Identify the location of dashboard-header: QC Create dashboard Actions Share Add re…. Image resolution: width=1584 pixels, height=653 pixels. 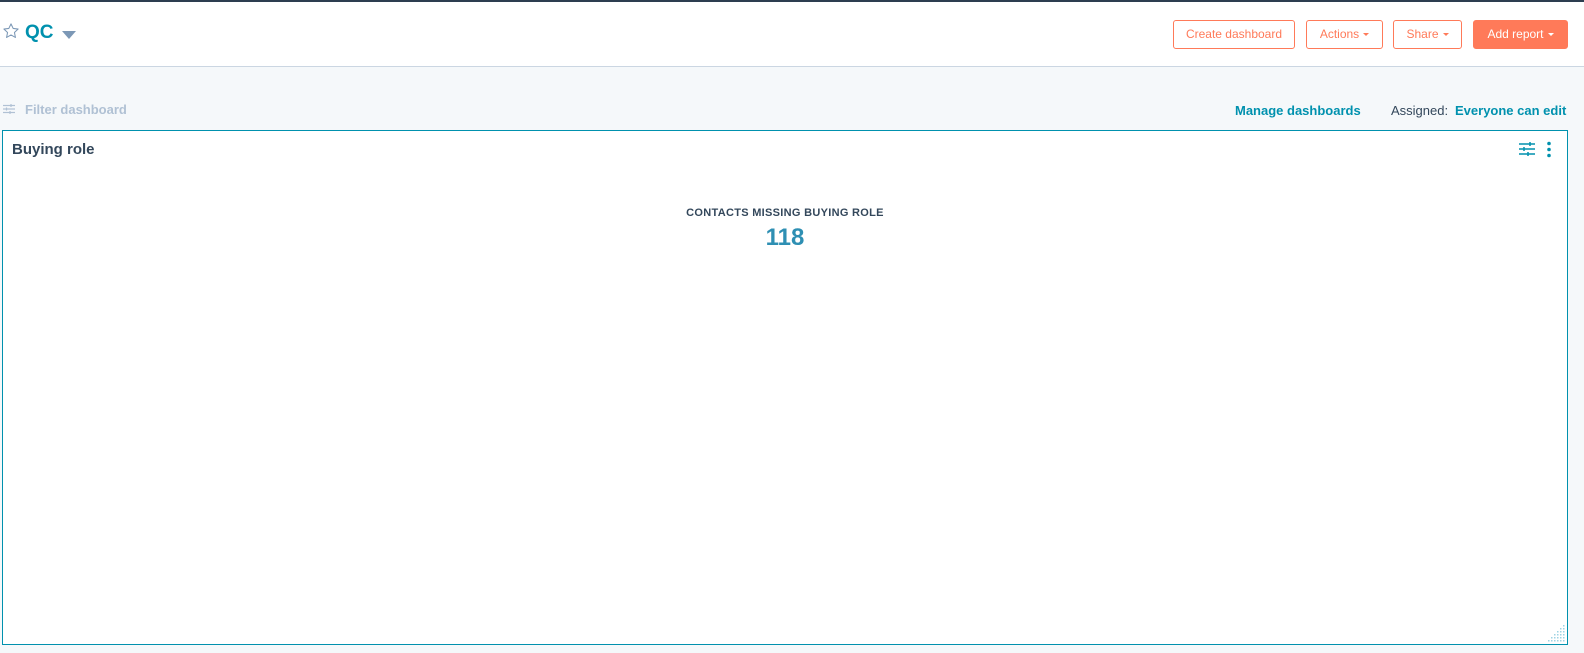
(792, 34).